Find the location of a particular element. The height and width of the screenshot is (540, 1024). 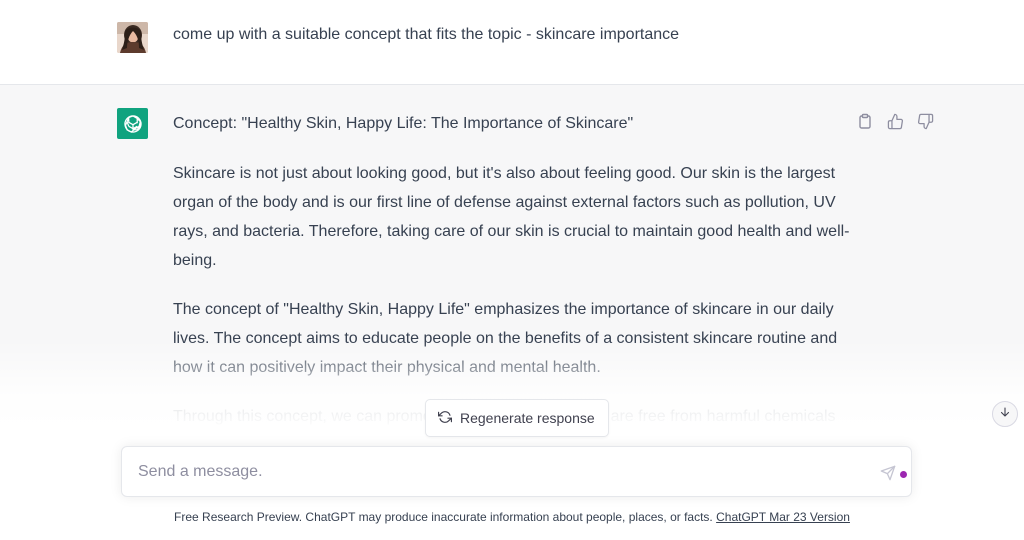

send-icon is located at coordinates (888, 473).